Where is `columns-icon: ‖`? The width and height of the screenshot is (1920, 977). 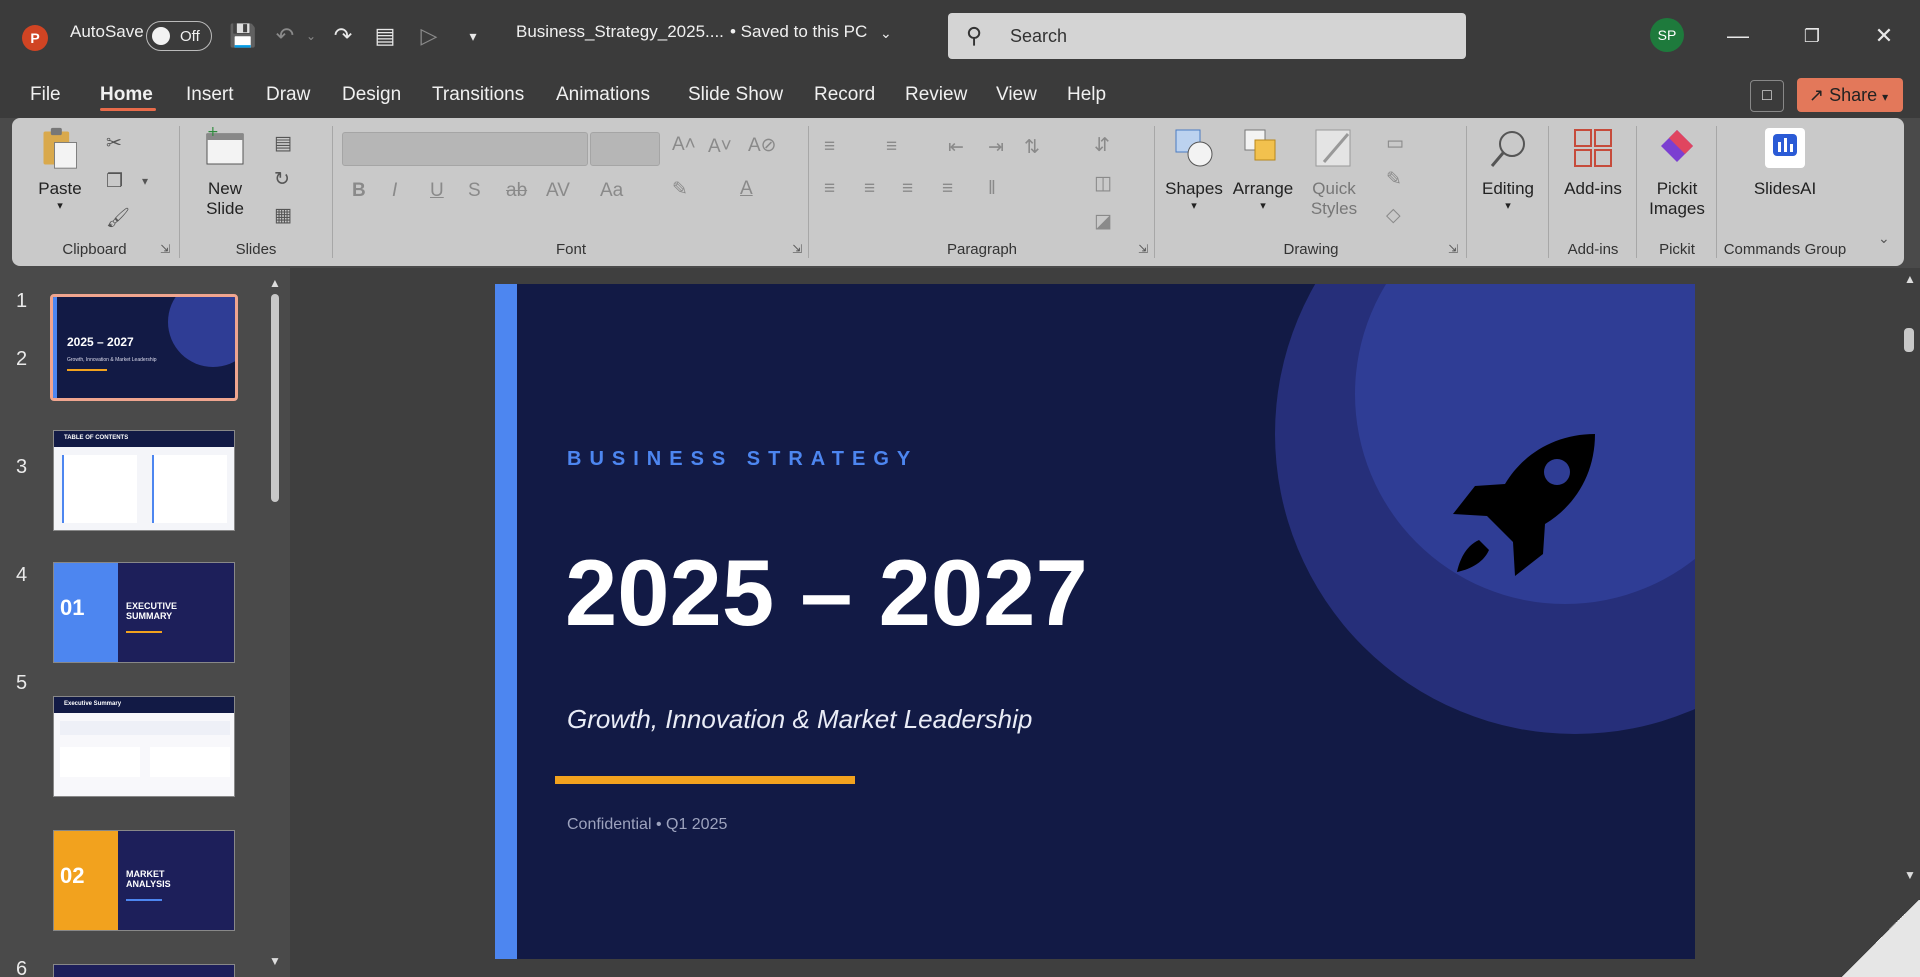
columns-icon: ‖ is located at coordinates (992, 189).